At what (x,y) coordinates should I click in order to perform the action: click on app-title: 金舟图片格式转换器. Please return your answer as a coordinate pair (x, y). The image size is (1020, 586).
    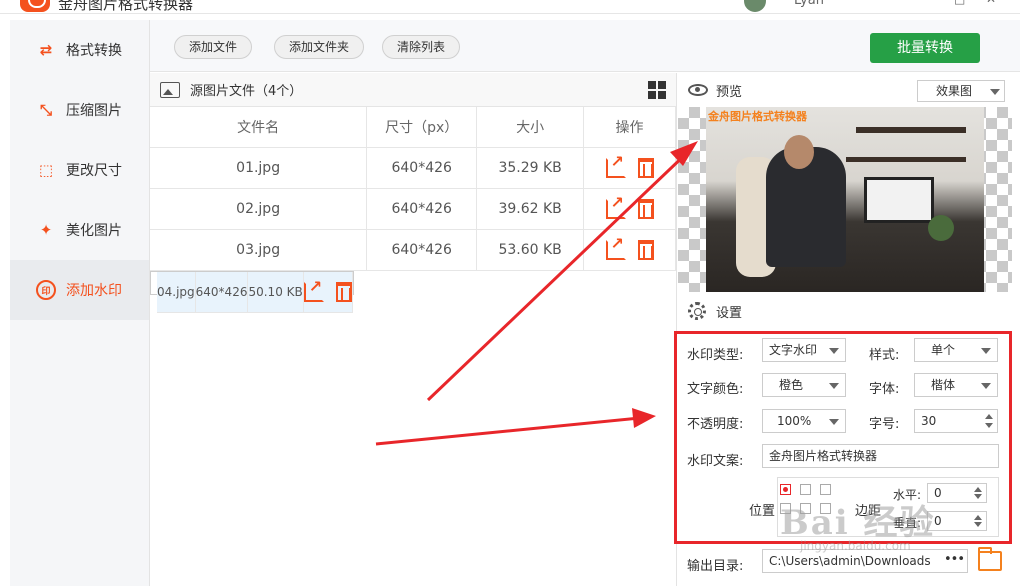
    Looking at the image, I should click on (126, 6).